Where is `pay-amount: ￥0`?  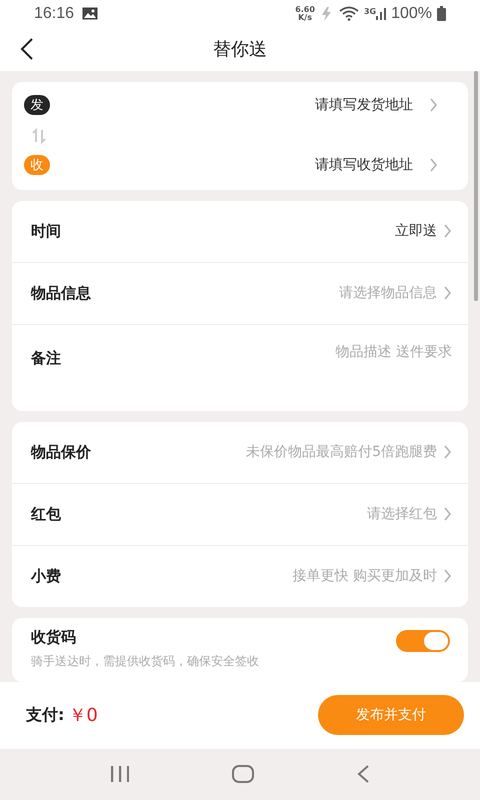 pay-amount: ￥0 is located at coordinates (83, 716).